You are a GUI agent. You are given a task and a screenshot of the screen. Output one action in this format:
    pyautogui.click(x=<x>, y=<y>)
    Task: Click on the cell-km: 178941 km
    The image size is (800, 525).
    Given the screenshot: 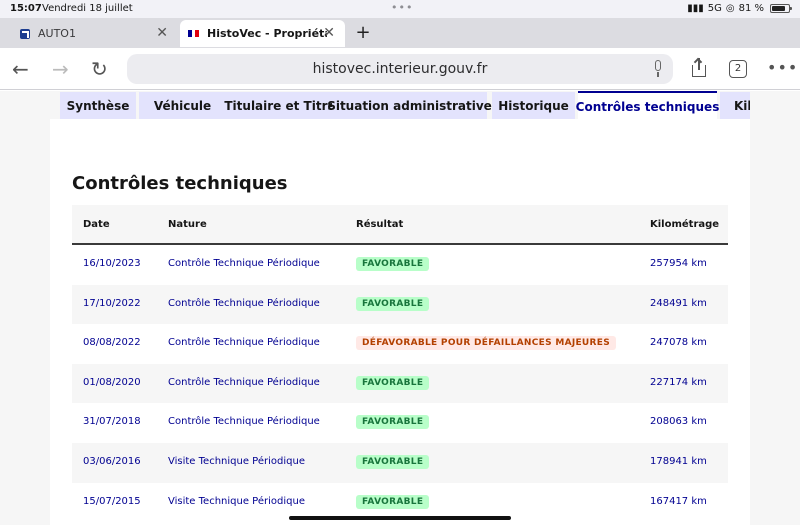 What is the action you would take?
    pyautogui.click(x=678, y=461)
    